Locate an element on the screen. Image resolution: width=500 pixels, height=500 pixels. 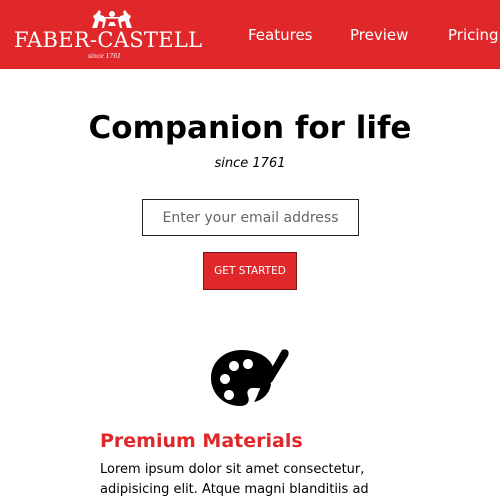
feature-title: Premium Materials is located at coordinates (201, 441).